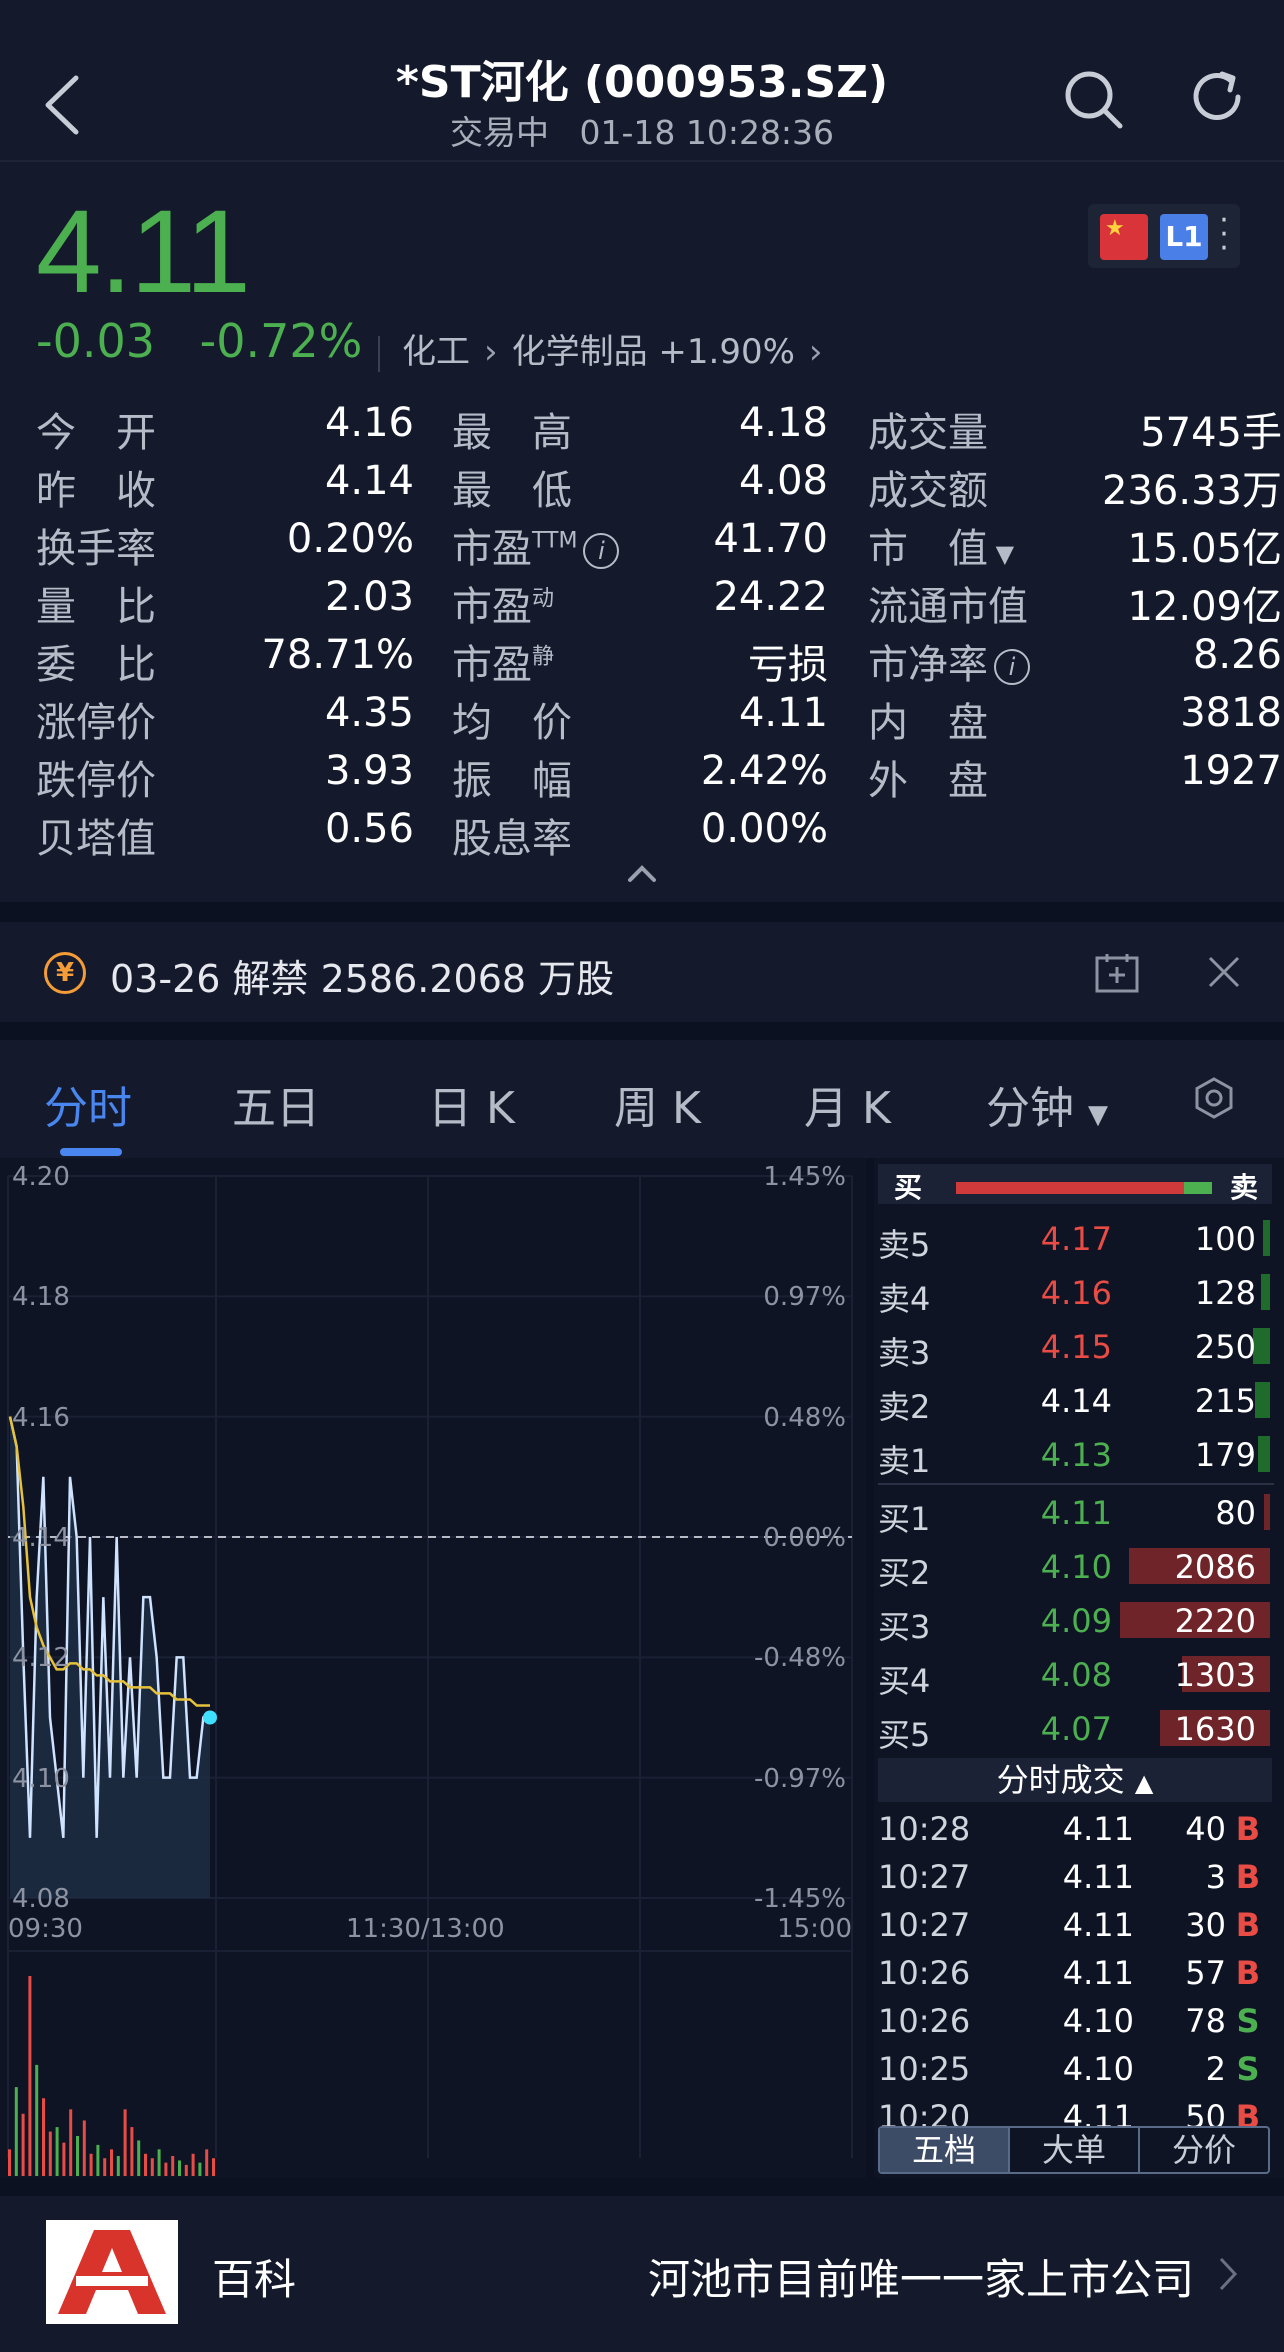  What do you see at coordinates (1248, 2069) in the screenshot?
I see `tick-side: S` at bounding box center [1248, 2069].